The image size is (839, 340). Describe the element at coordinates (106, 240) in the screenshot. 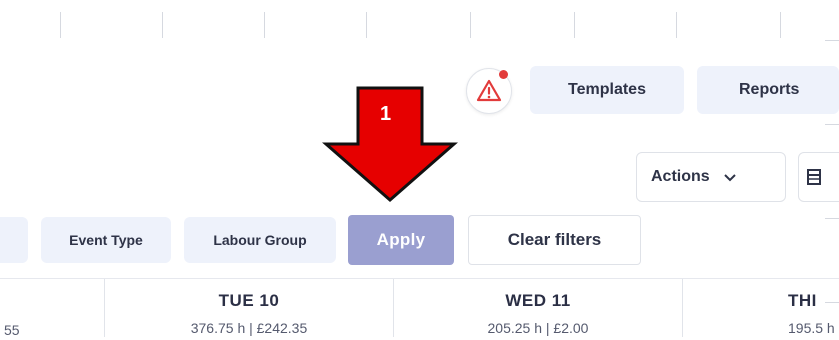

I see `event-type-filter: Event Type` at that location.